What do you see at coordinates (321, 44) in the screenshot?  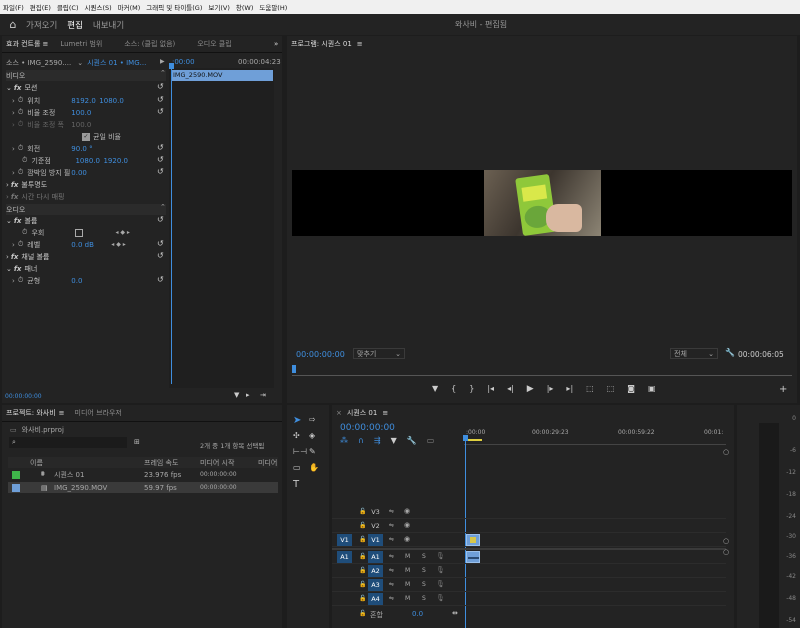 I see `tab-program: 프로그램: 시퀀스 01` at bounding box center [321, 44].